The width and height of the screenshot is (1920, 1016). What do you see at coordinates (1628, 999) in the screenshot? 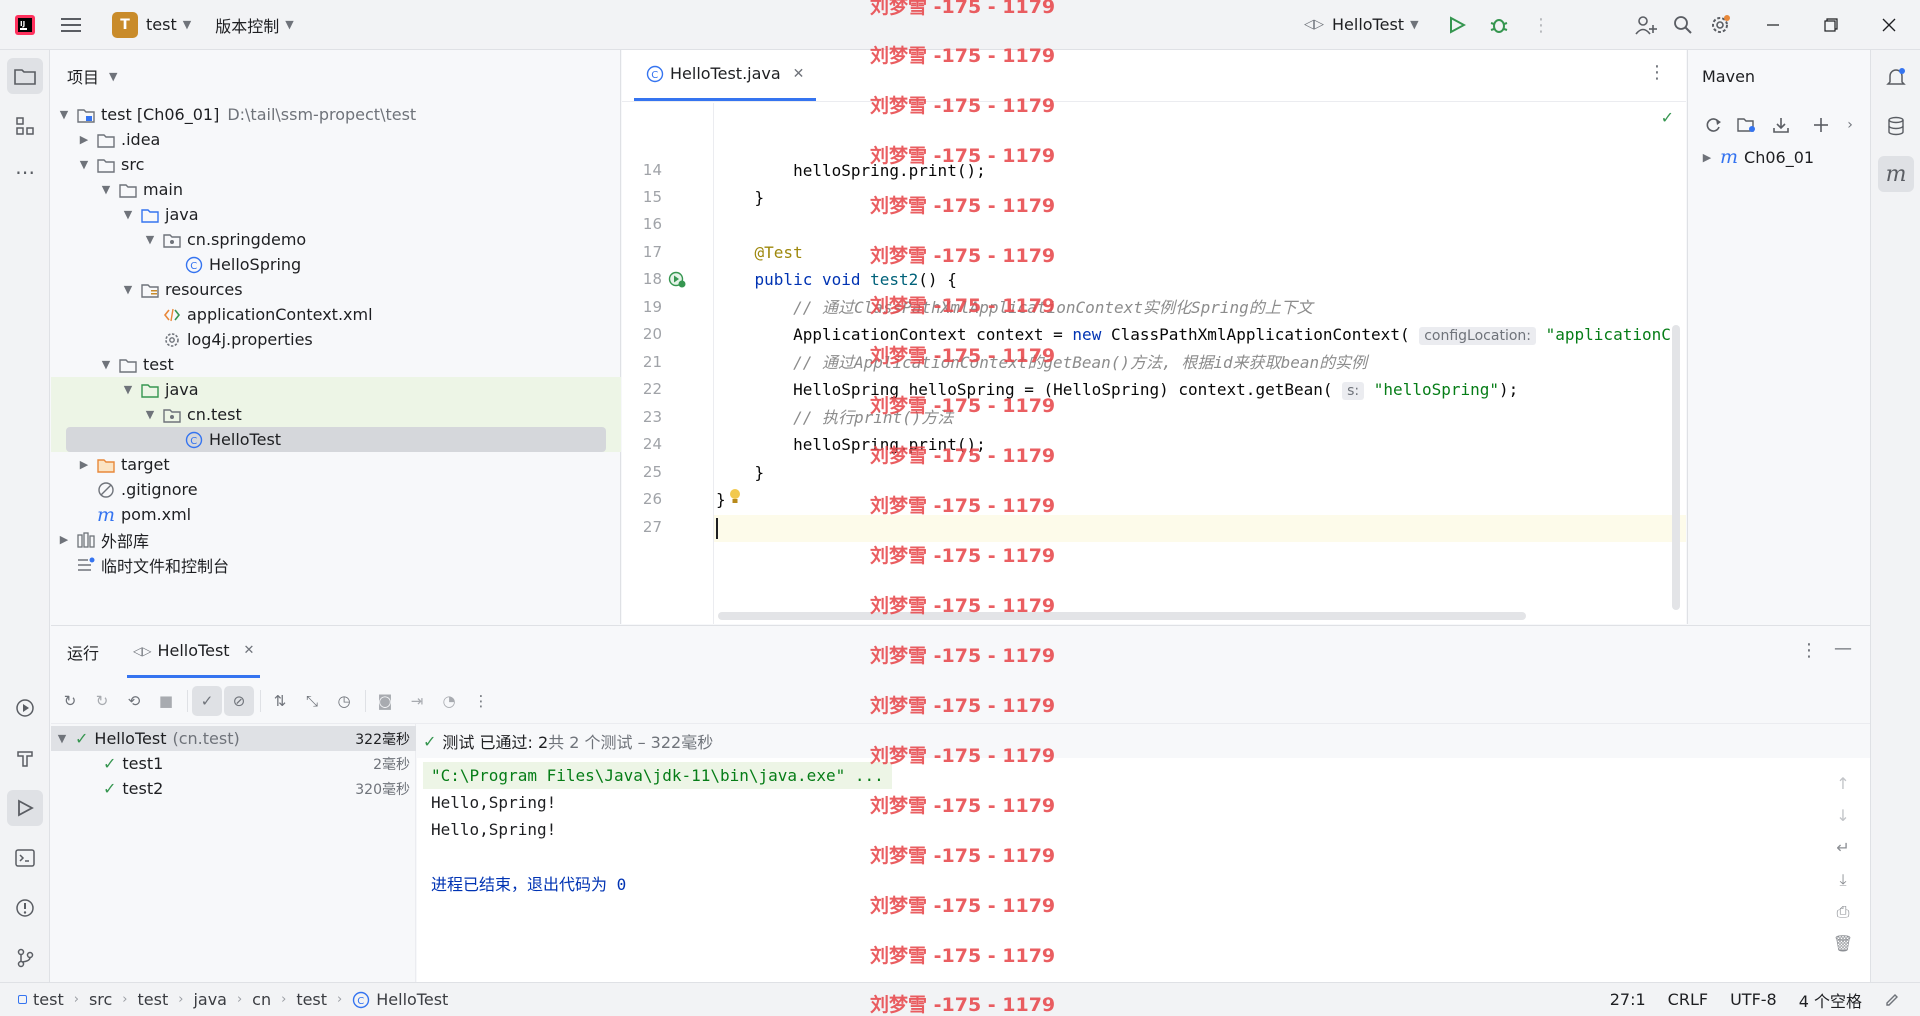
I see `caret-position: 27:1` at bounding box center [1628, 999].